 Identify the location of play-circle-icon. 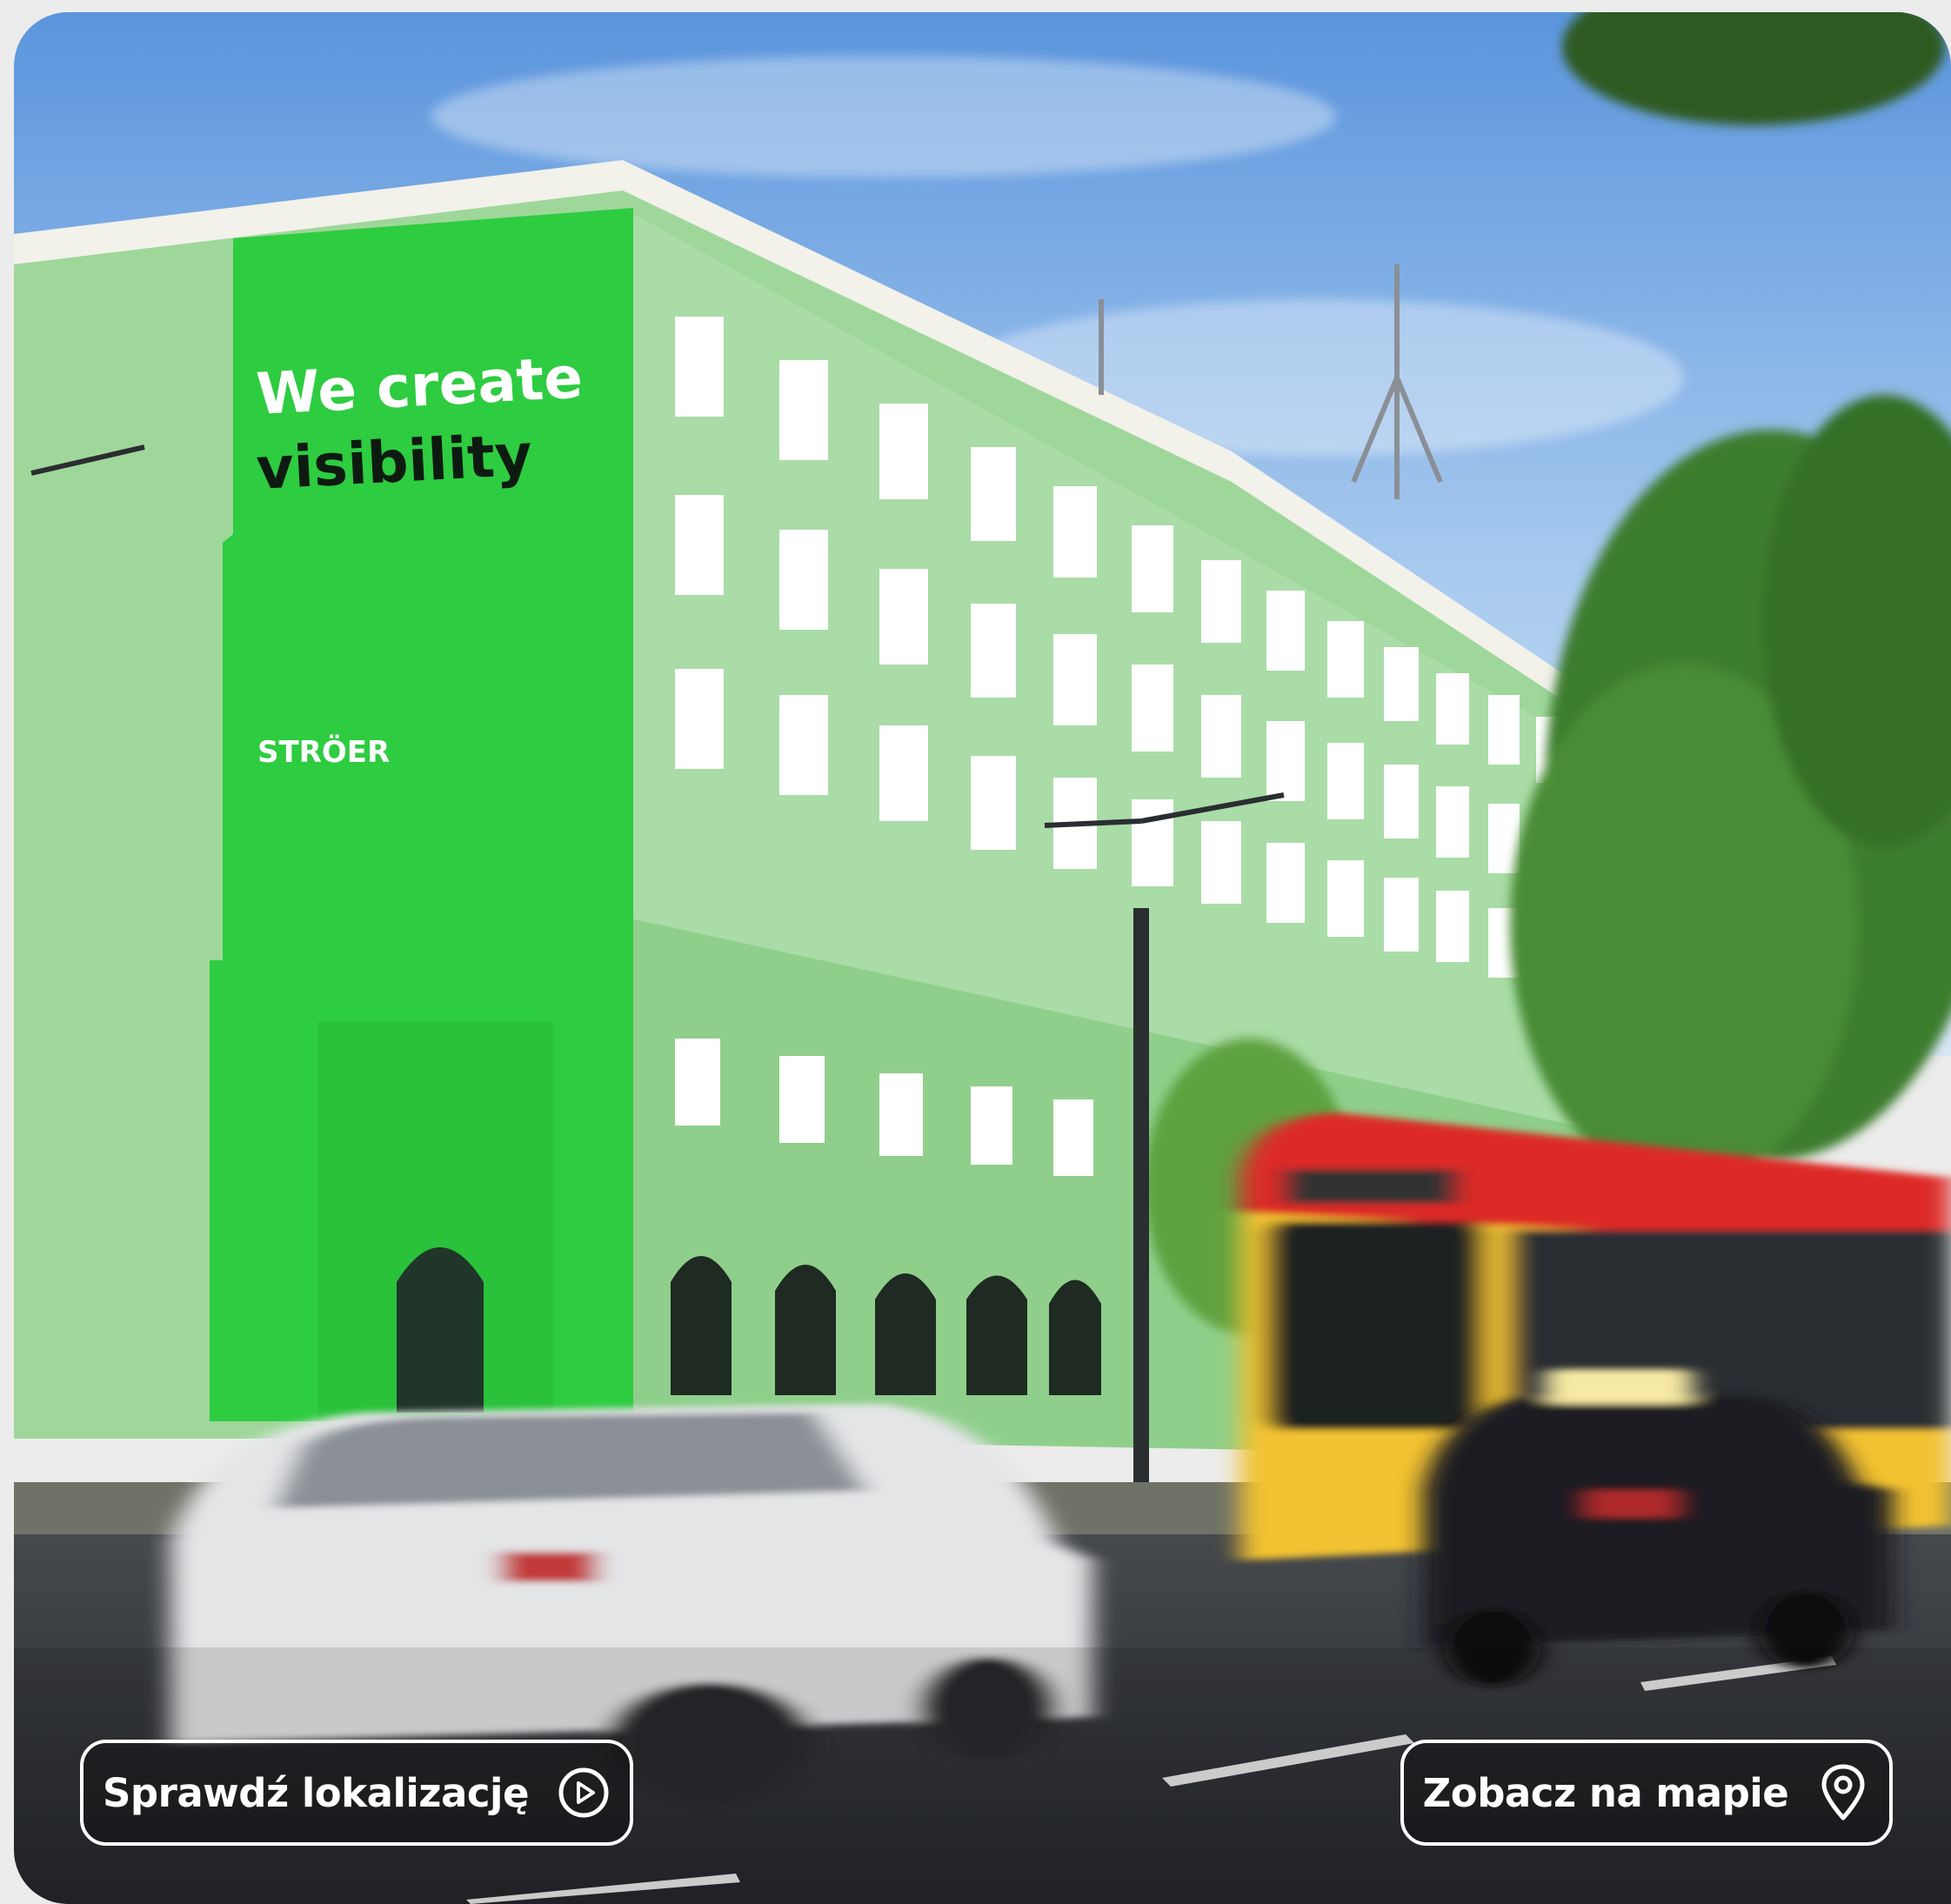
(584, 1793).